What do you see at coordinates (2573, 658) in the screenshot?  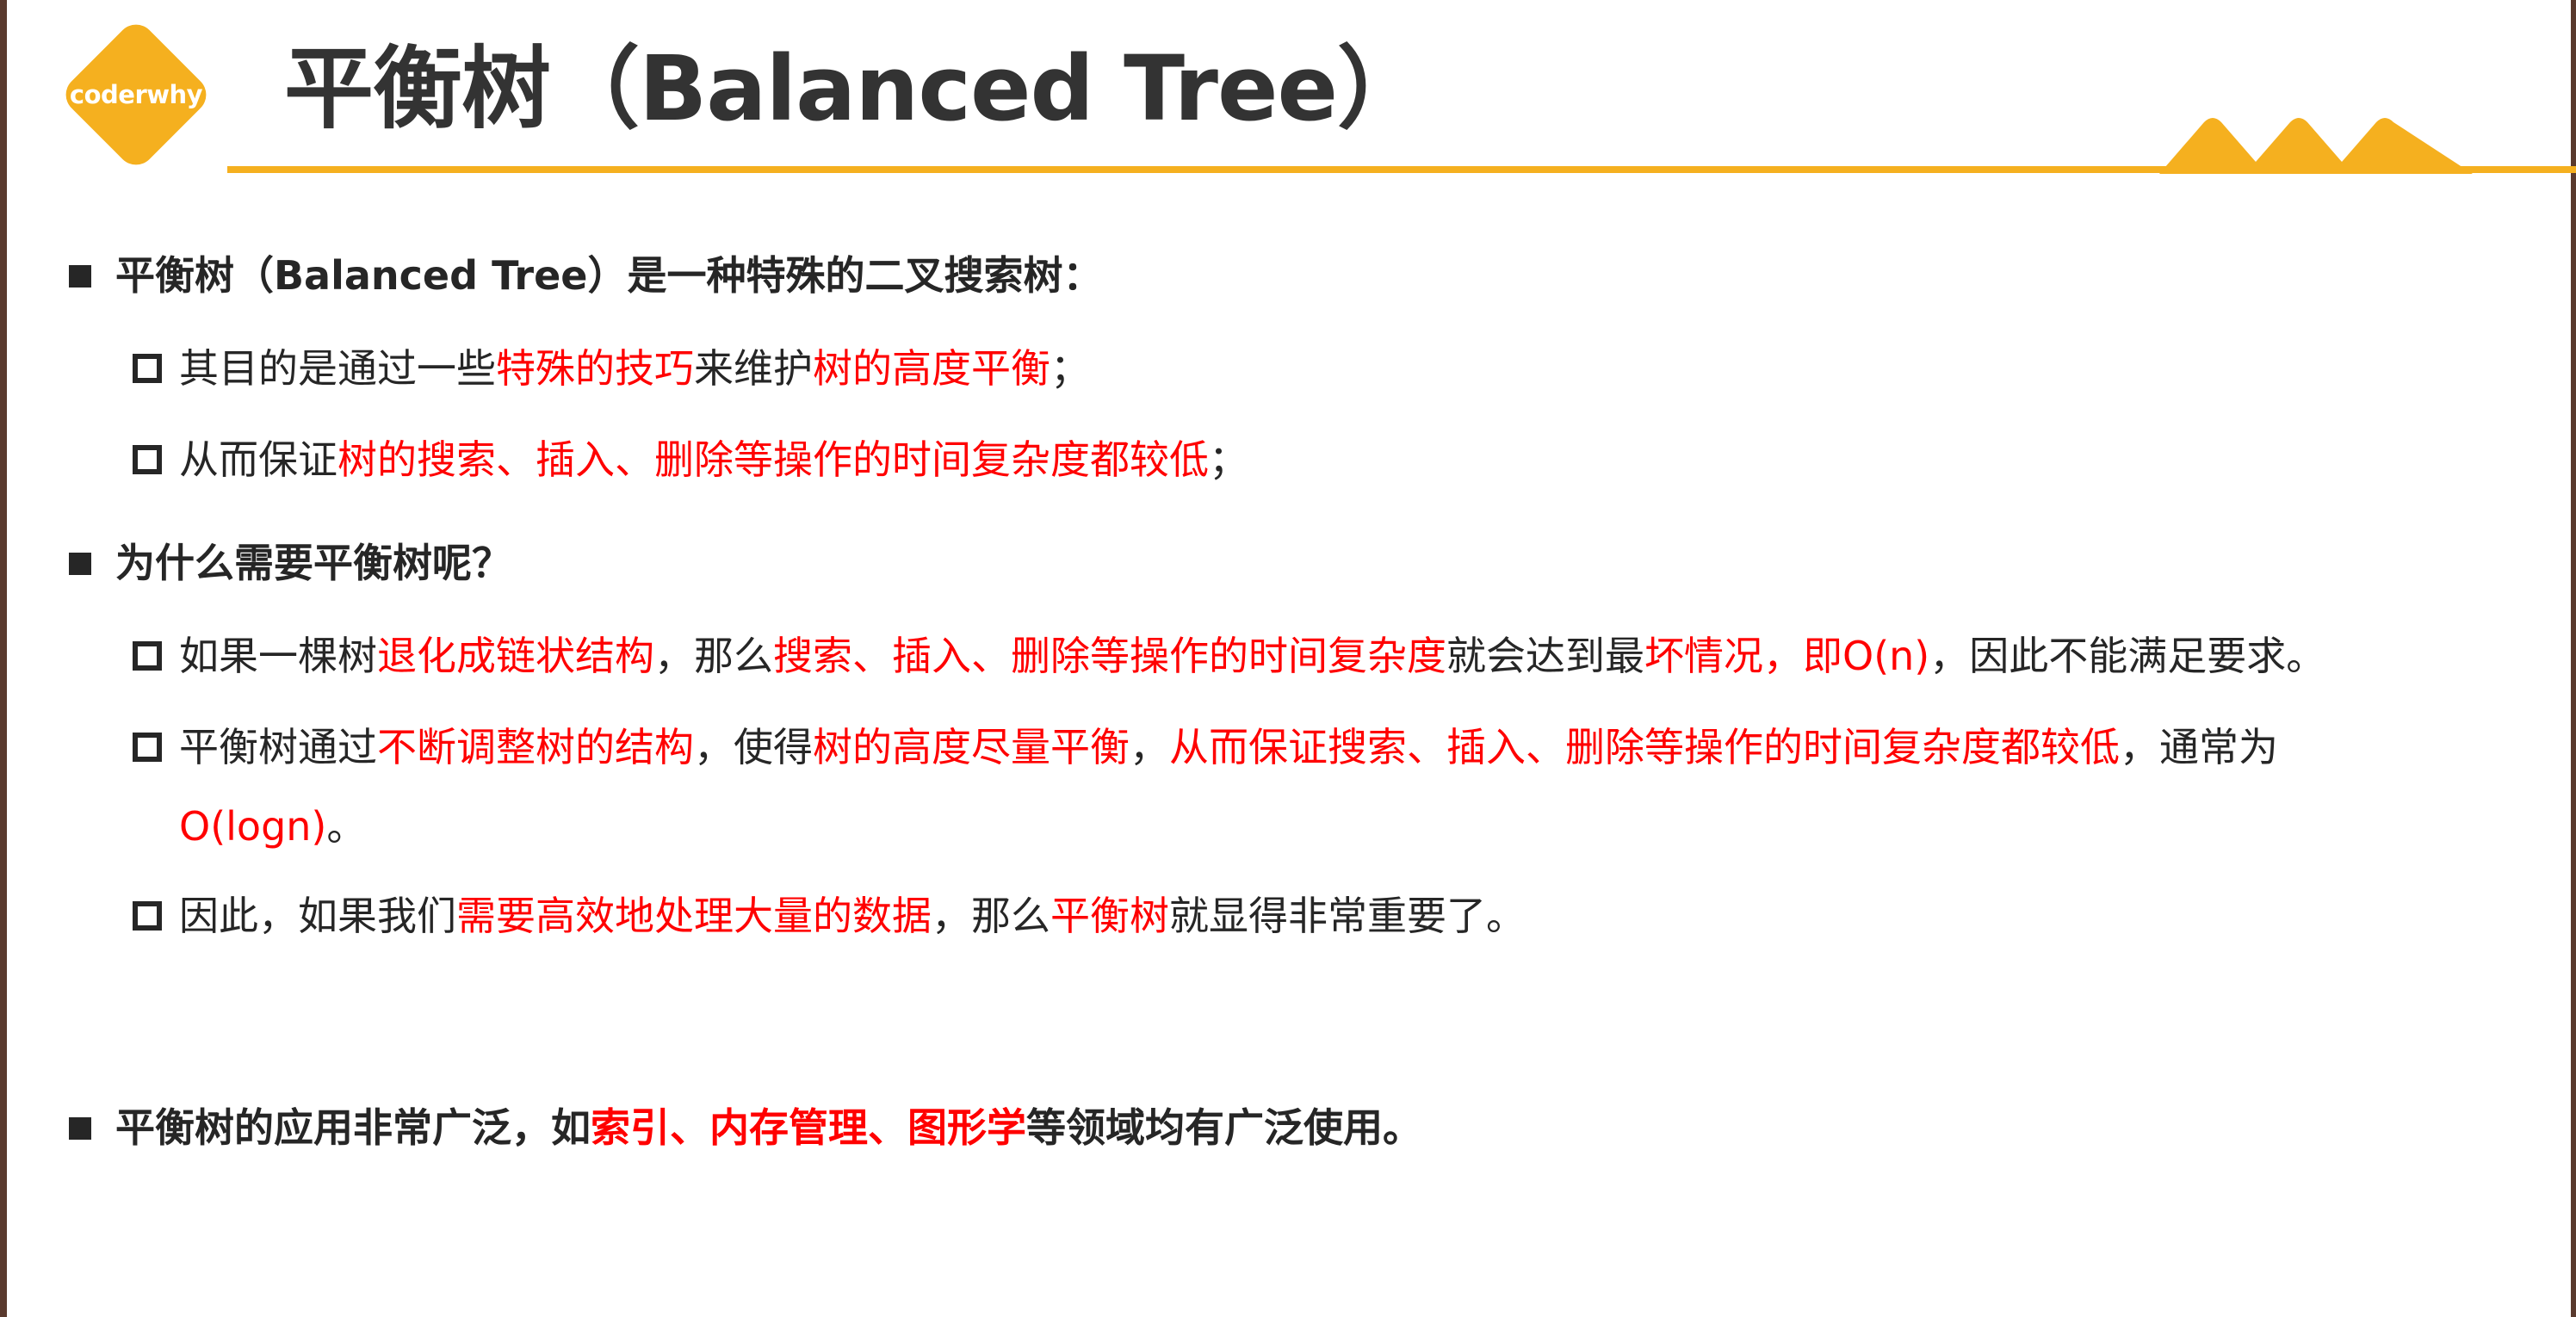 I see `right-window-edge` at bounding box center [2573, 658].